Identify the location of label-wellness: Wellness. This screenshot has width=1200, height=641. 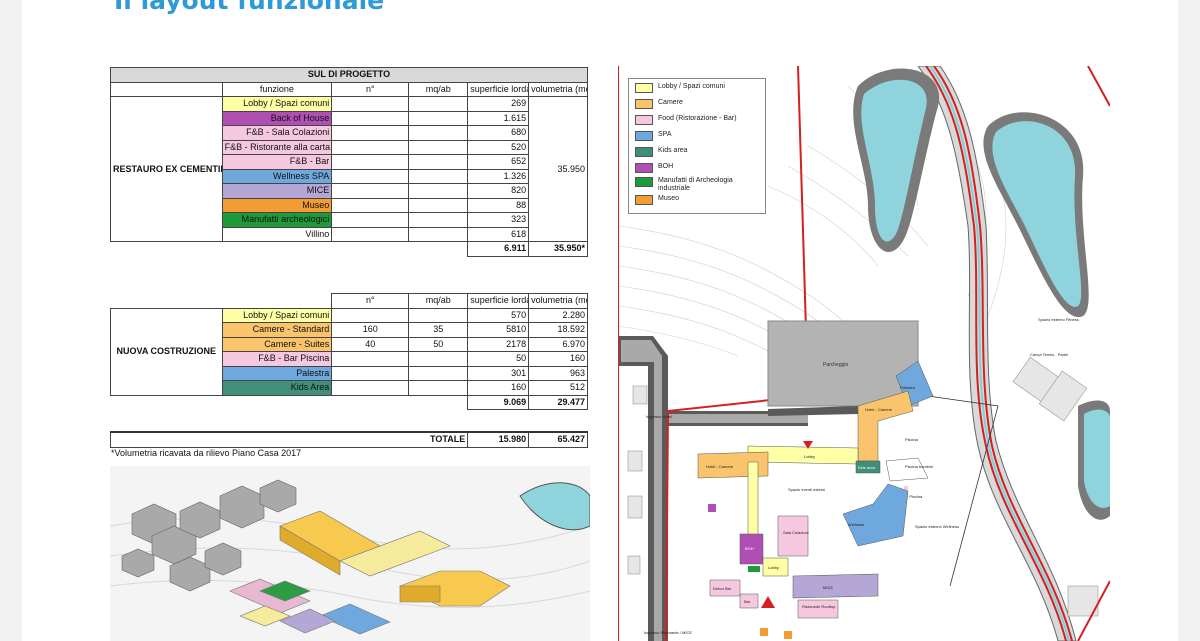
(856, 524).